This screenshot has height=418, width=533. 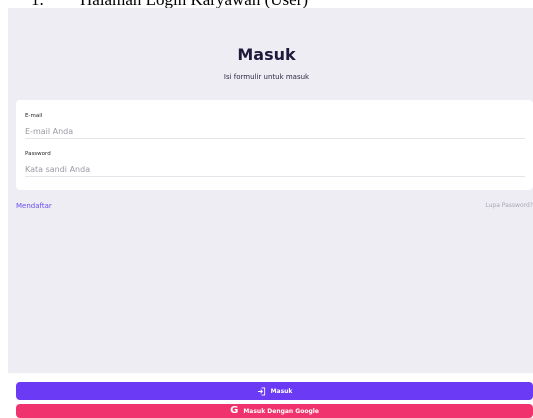 I want to click on forgot-password-link: Lupa Password?, so click(x=509, y=205).